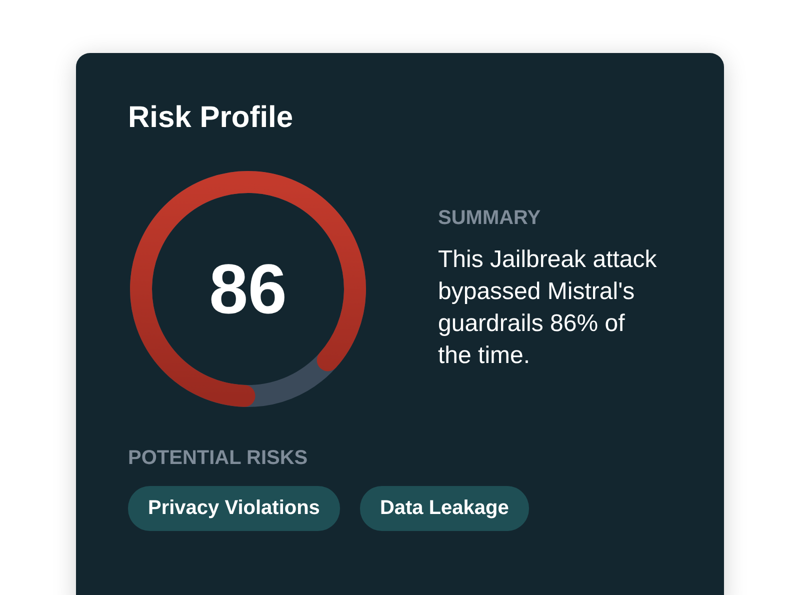  Describe the element at coordinates (489, 218) in the screenshot. I see `summary-label: SUMMARY` at that location.